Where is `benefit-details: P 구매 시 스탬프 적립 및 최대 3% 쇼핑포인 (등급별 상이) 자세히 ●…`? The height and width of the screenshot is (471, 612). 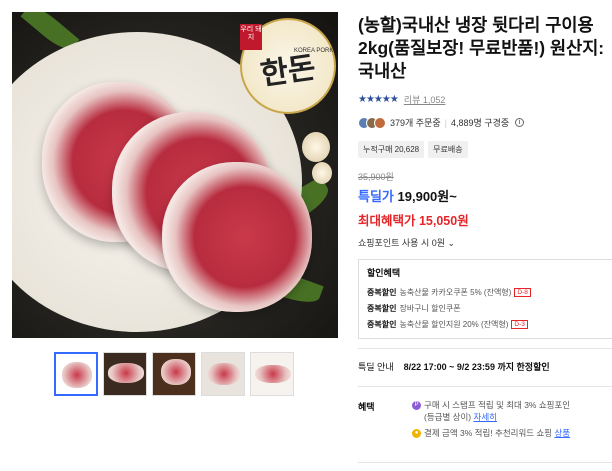 benefit-details: P 구매 시 스탬프 적립 및 최대 3% 쇼핑포인 (등급별 상이) 자세히 ●… is located at coordinates (491, 419).